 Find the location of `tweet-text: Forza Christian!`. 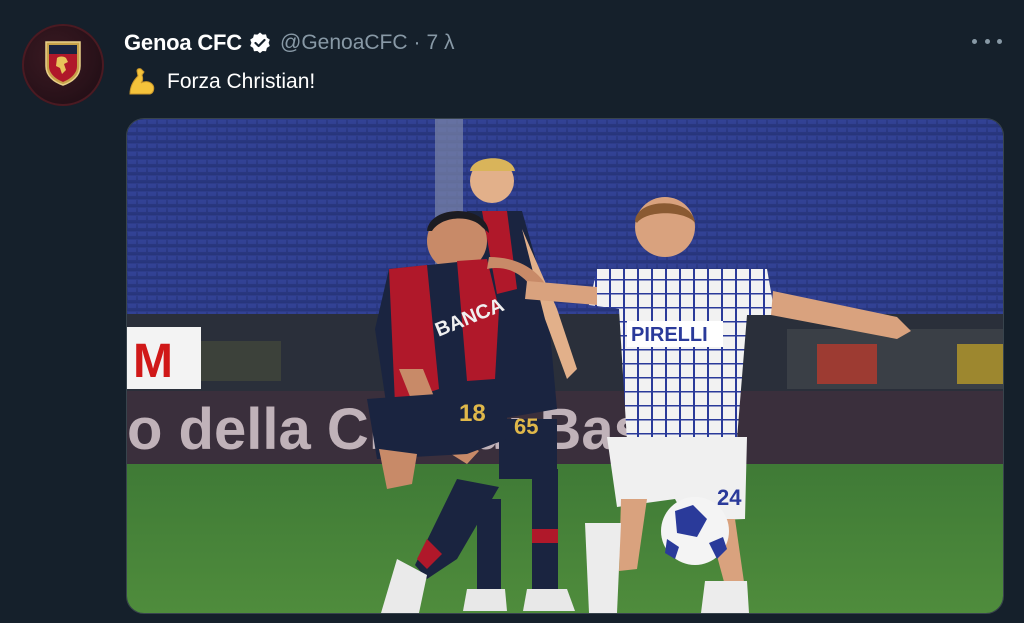

tweet-text: Forza Christian! is located at coordinates (220, 82).